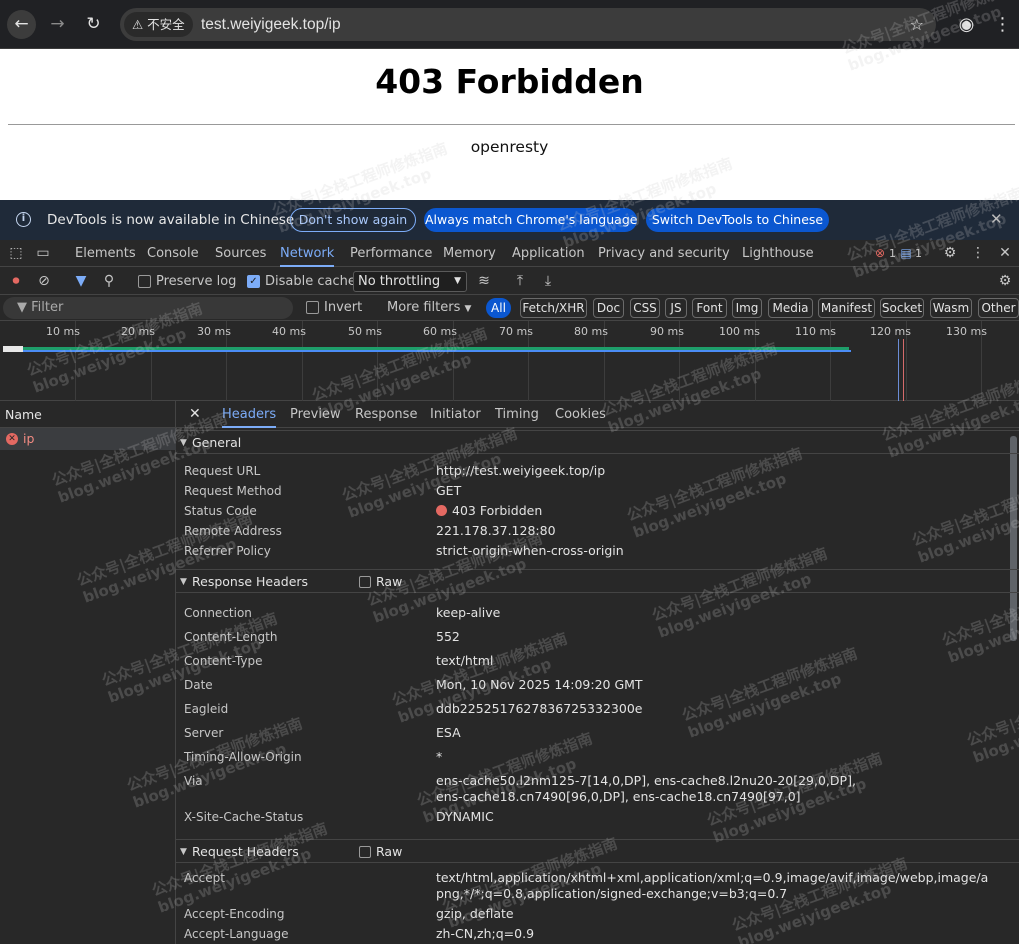 This screenshot has width=1019, height=944. I want to click on tab-privacy-security: Privacy and security, so click(664, 253).